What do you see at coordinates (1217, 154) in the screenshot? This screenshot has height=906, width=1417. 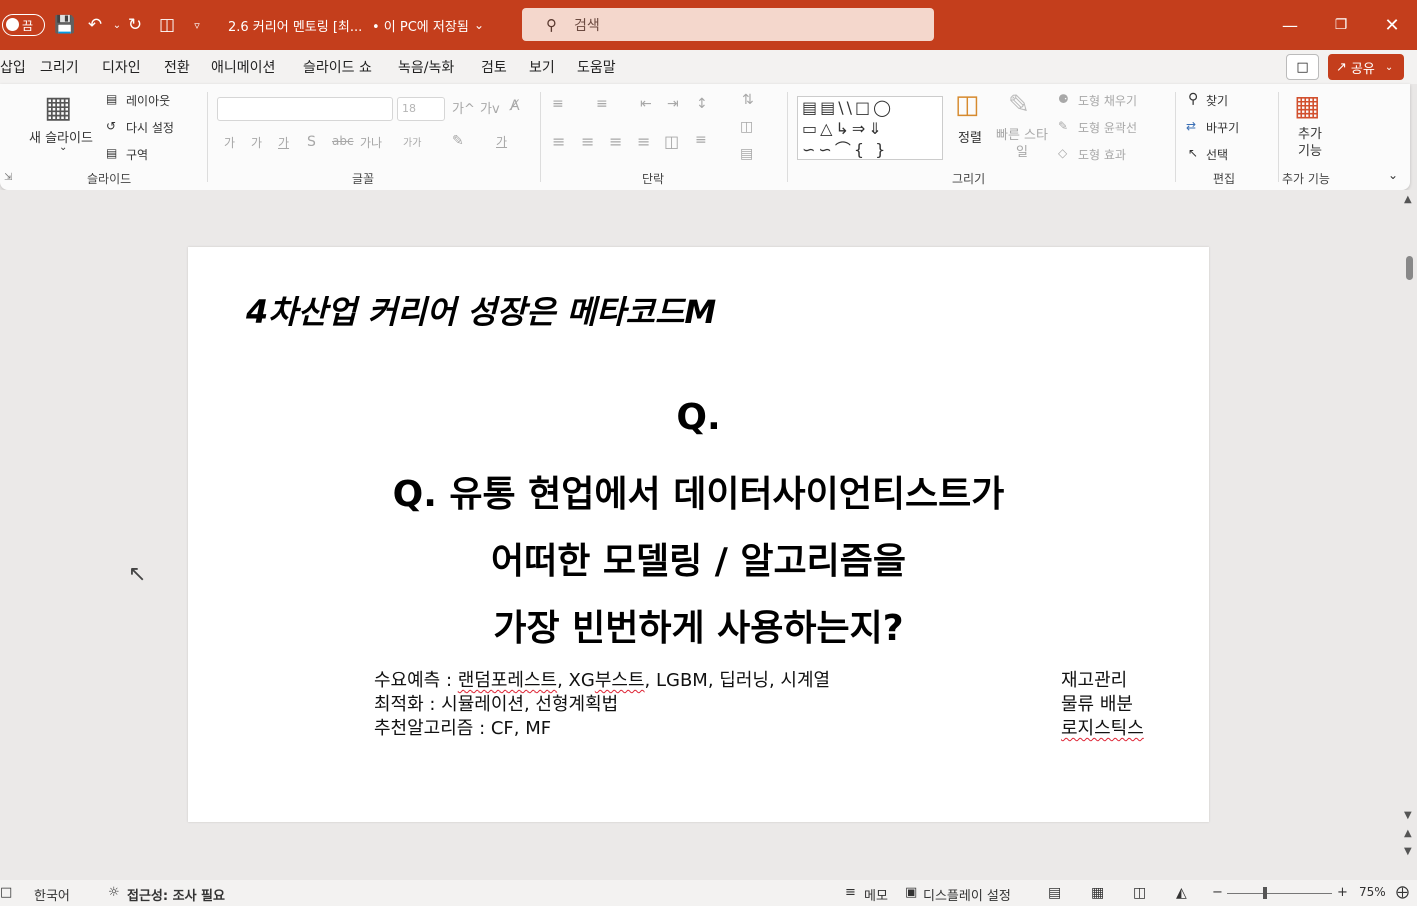 I see `select-button: 선택` at bounding box center [1217, 154].